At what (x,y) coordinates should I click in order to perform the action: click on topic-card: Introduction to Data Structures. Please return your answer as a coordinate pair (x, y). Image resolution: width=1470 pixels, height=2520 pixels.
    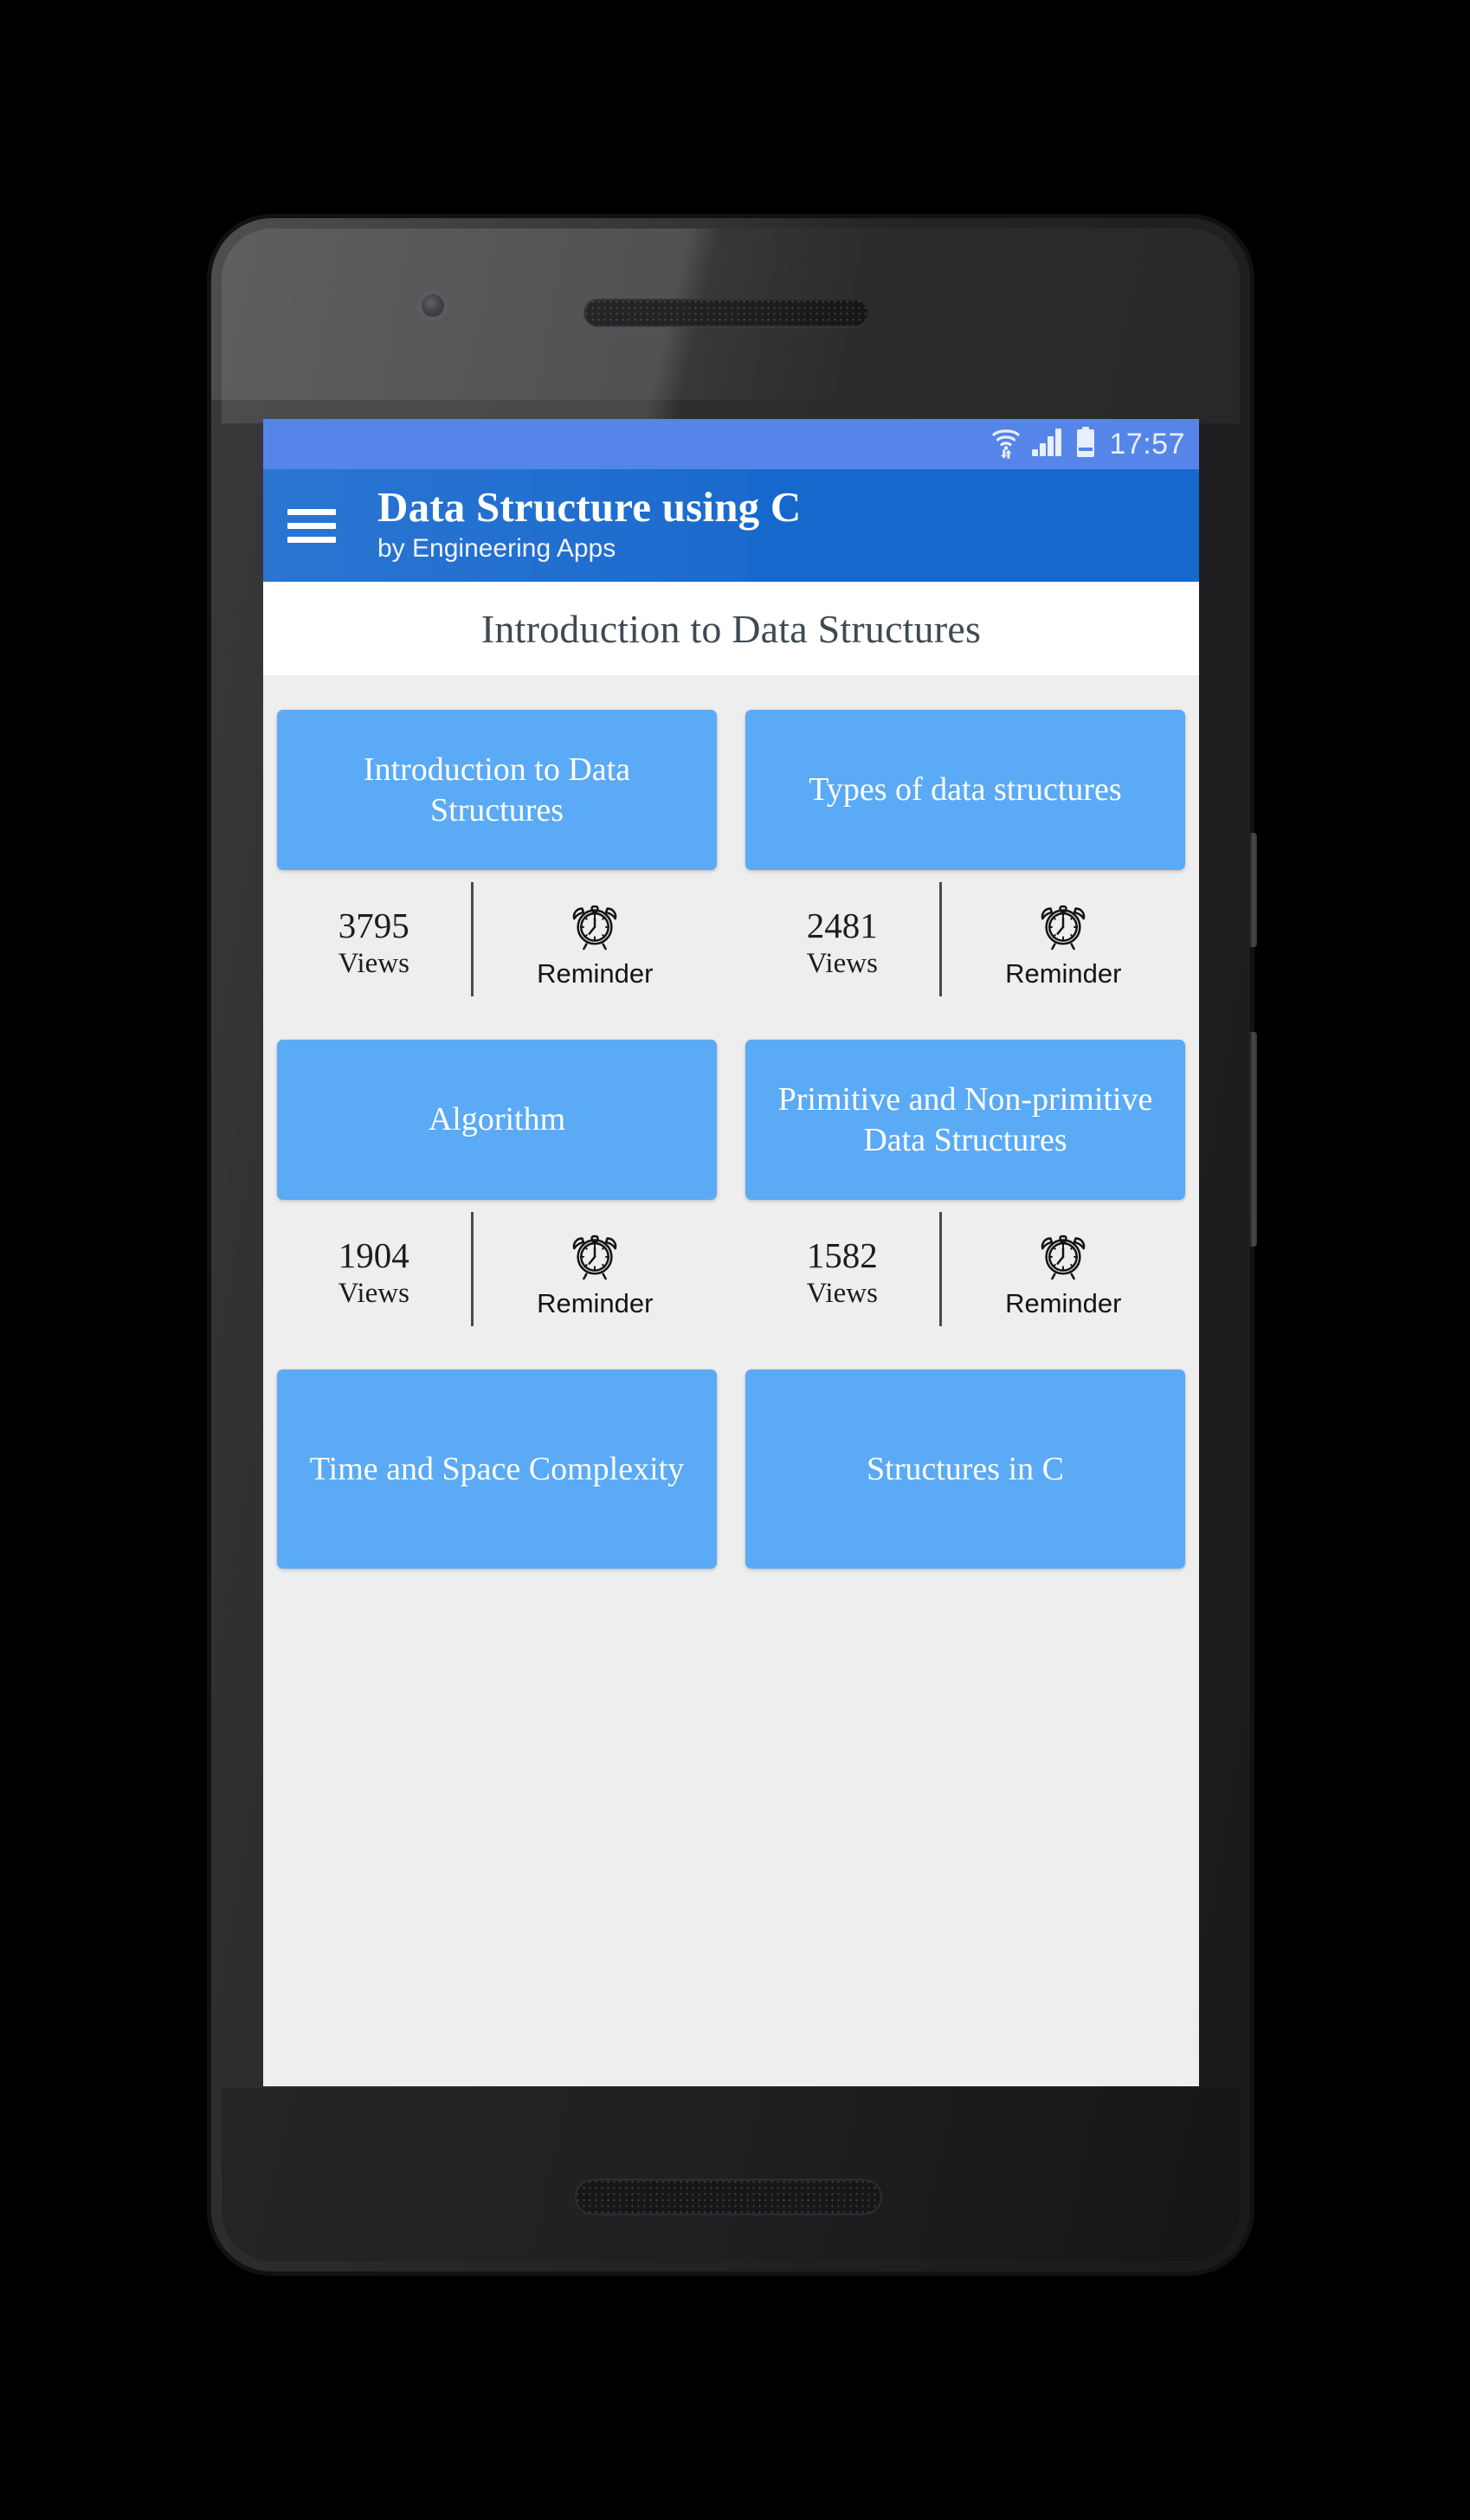
    Looking at the image, I should click on (497, 790).